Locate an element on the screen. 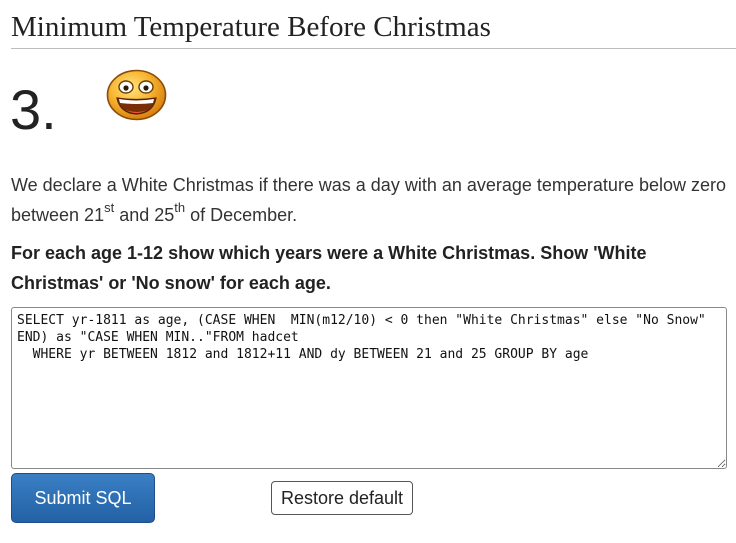  page-title: Minimum Temperature Before Christmas is located at coordinates (373, 29).